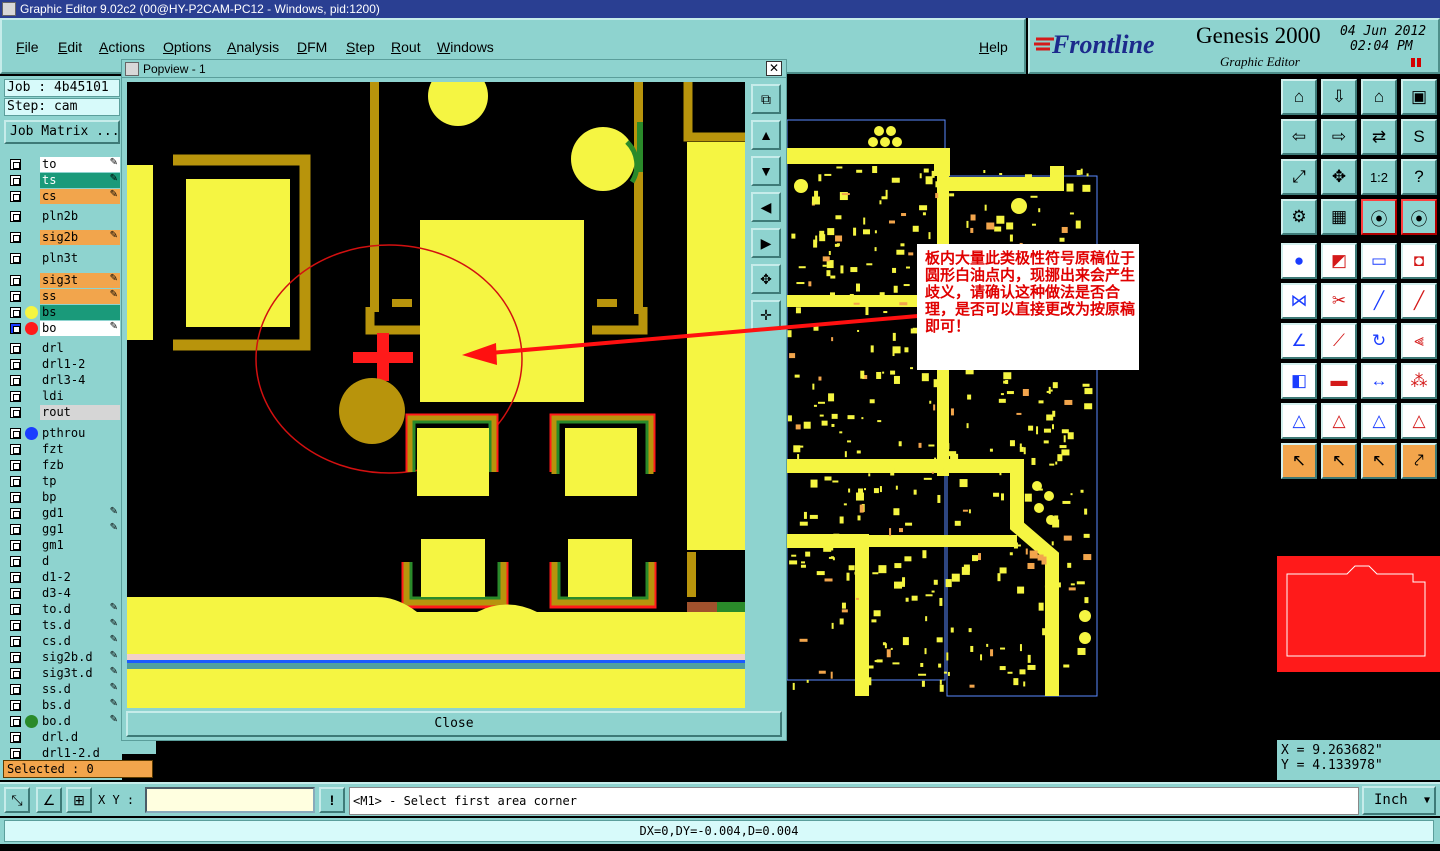  Describe the element at coordinates (1299, 261) in the screenshot. I see `pad-icon: ●` at that location.